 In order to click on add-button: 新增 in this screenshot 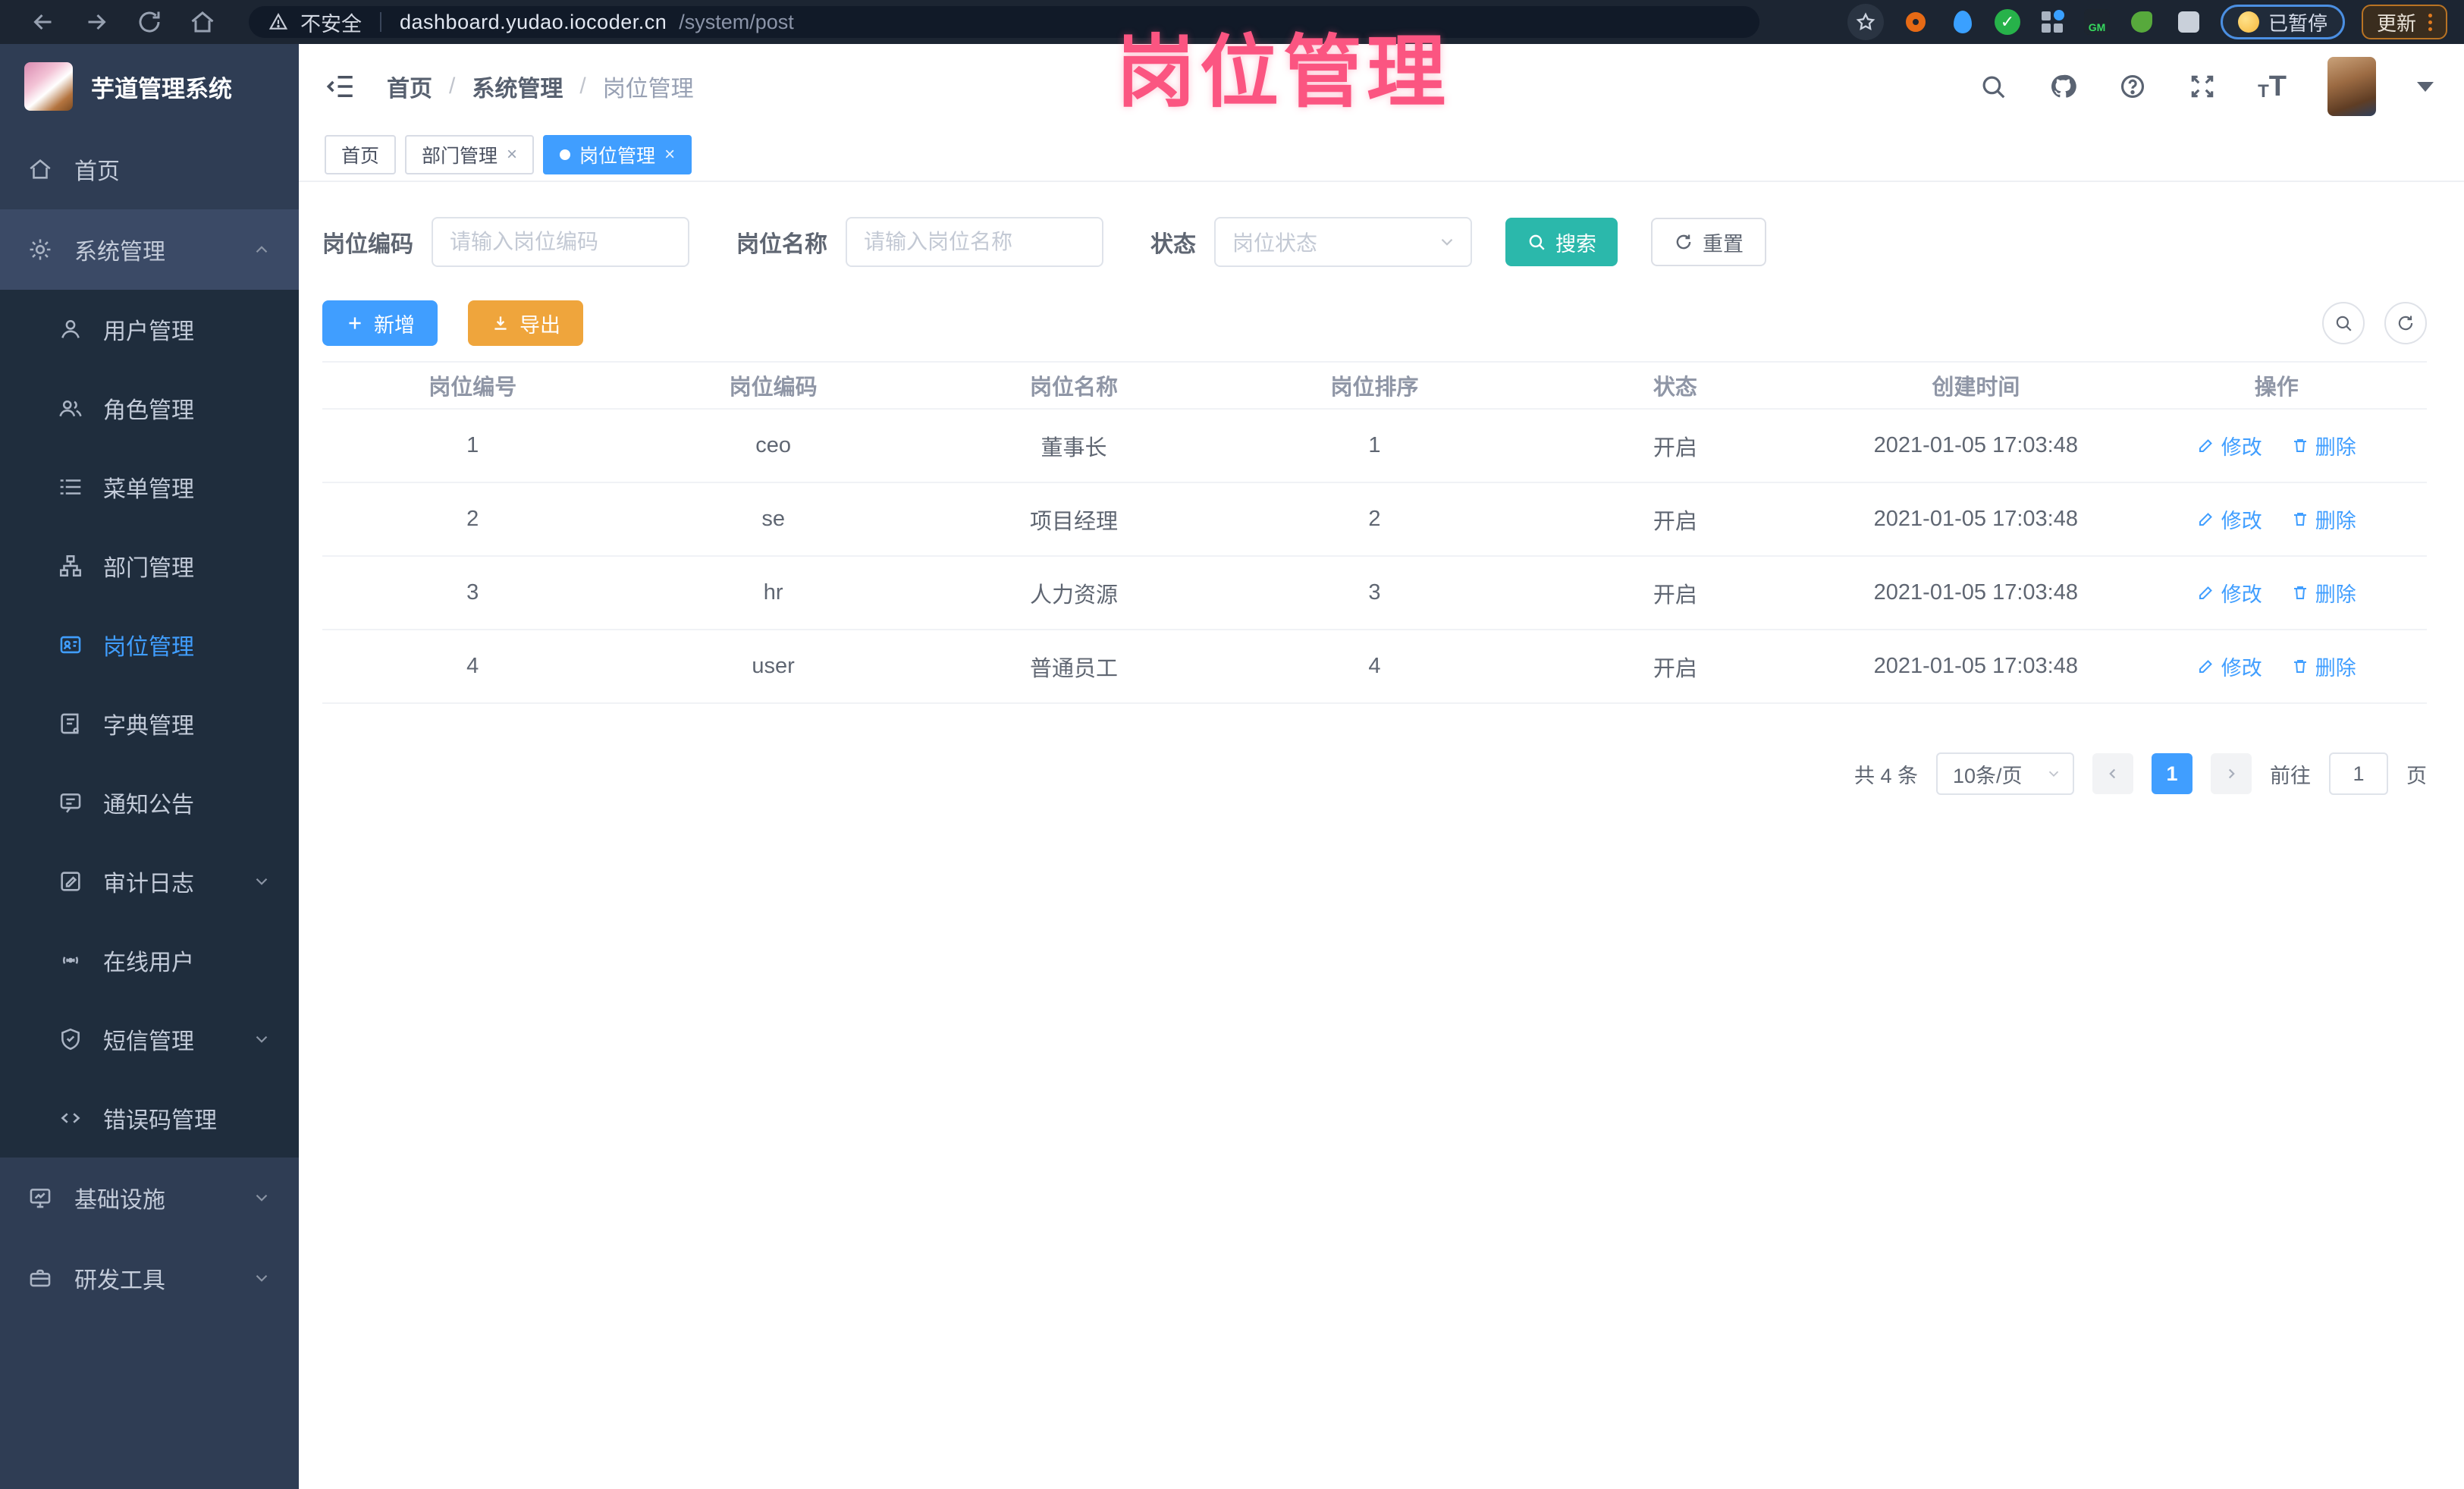, I will do `click(380, 323)`.